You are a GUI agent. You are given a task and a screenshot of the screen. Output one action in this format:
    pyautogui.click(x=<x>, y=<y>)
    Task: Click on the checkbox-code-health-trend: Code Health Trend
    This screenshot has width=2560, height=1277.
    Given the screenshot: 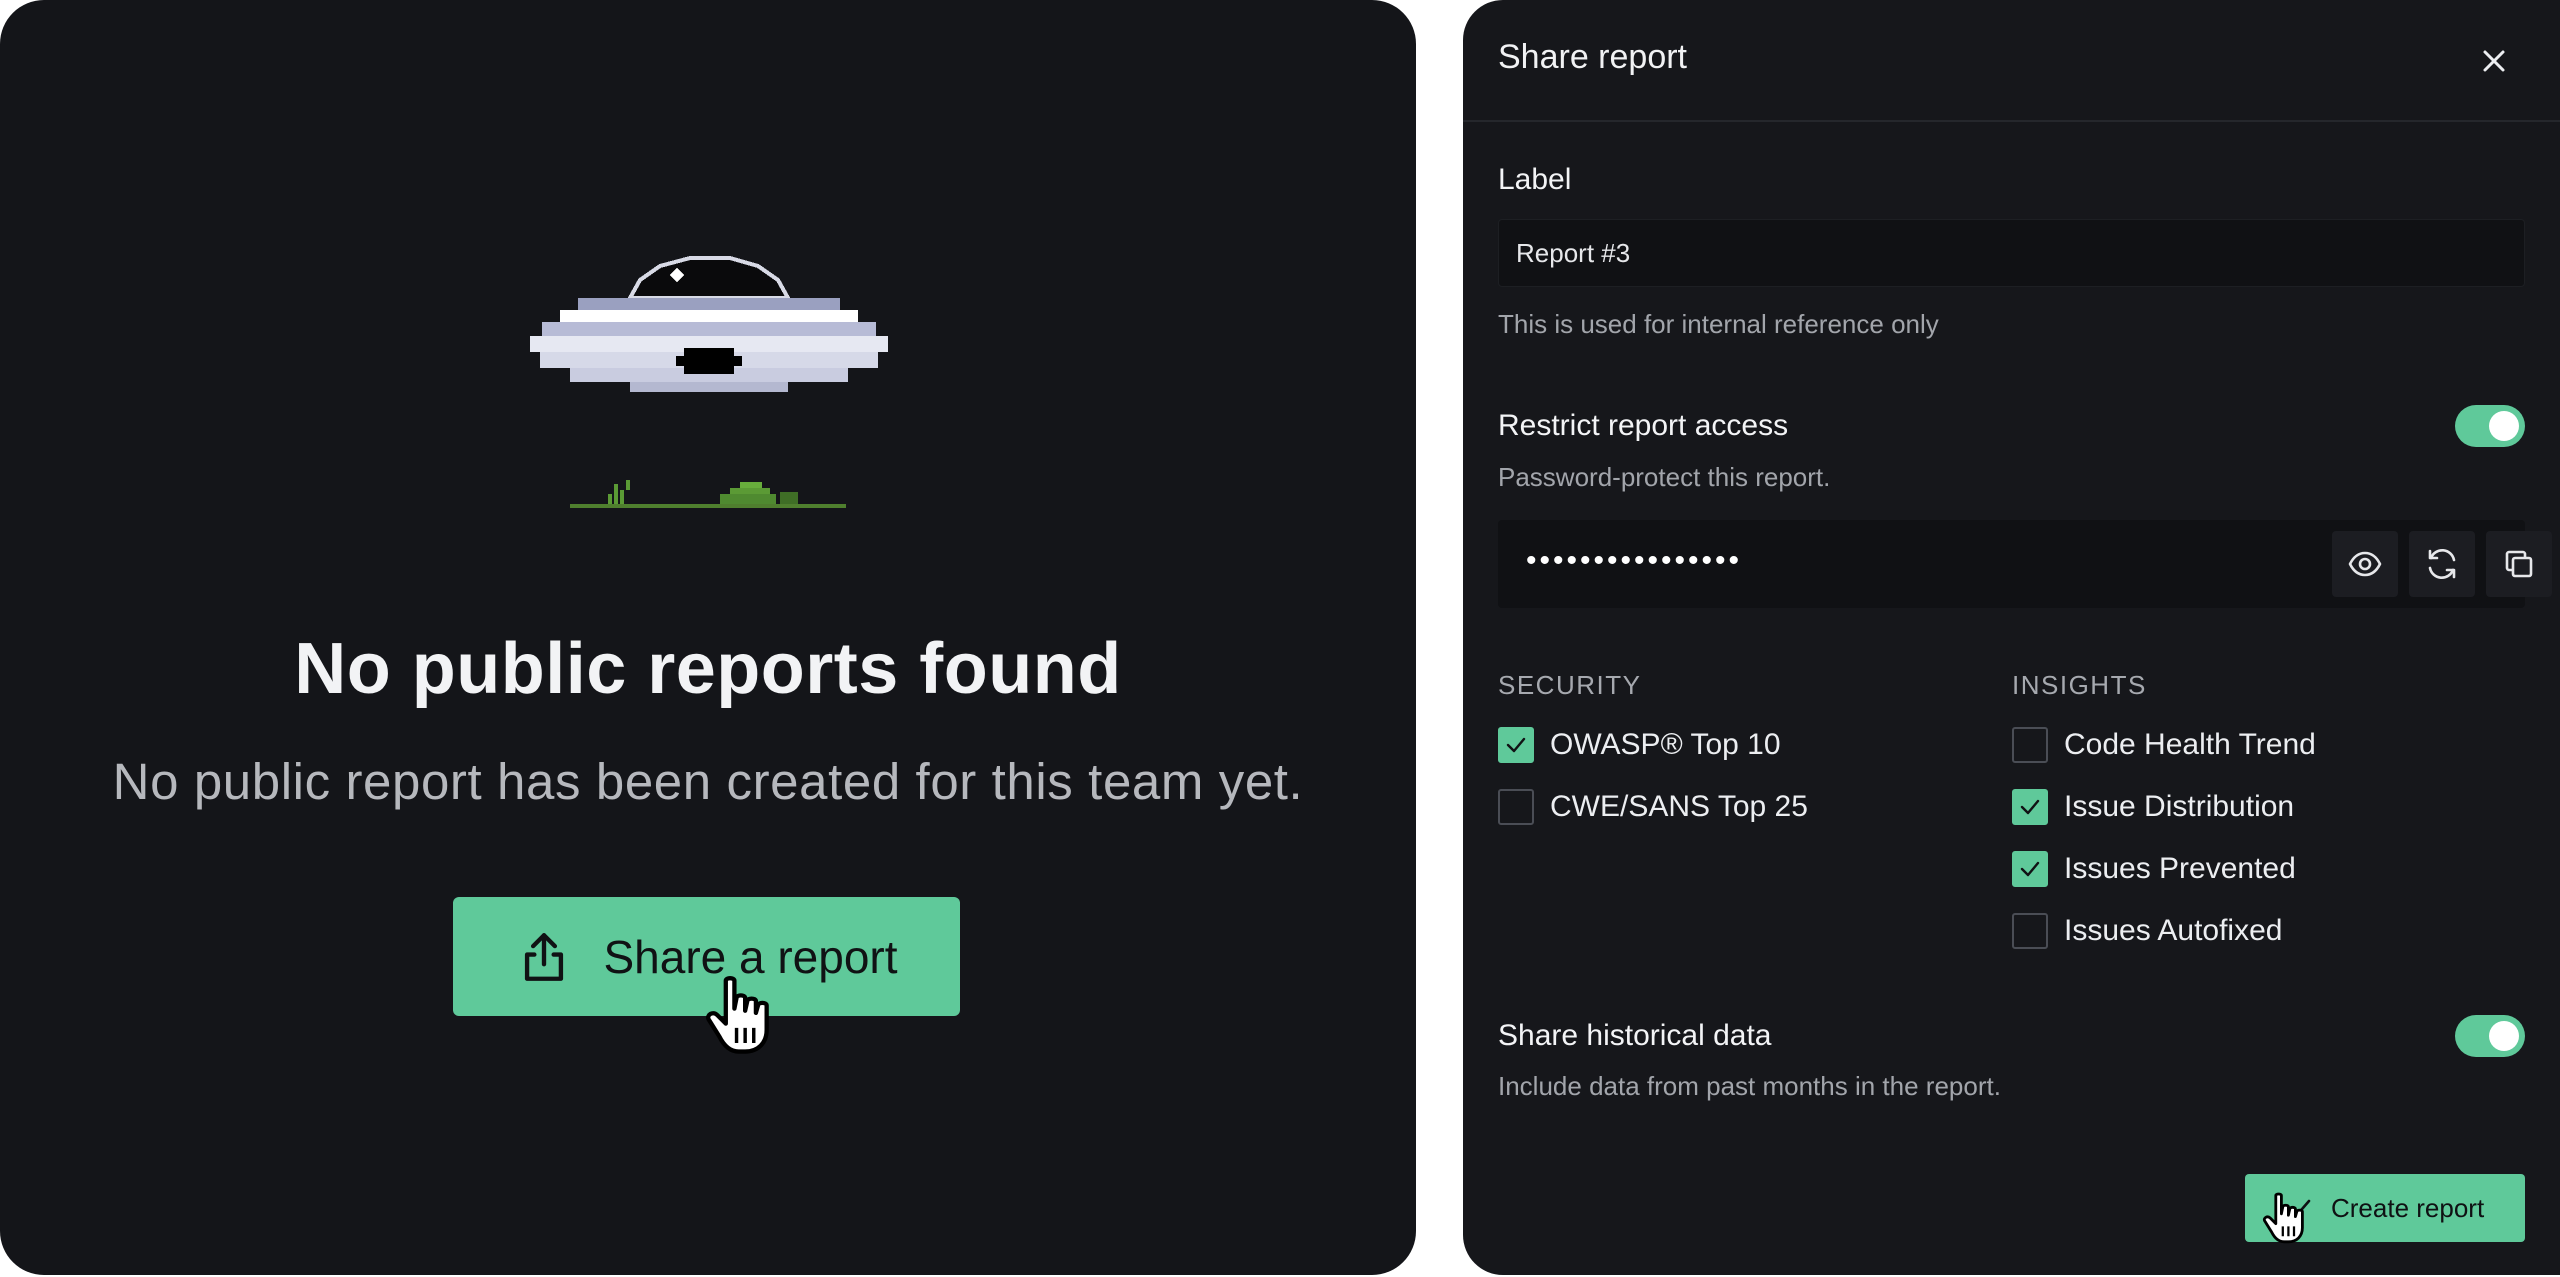 What is the action you would take?
    pyautogui.click(x=2164, y=745)
    